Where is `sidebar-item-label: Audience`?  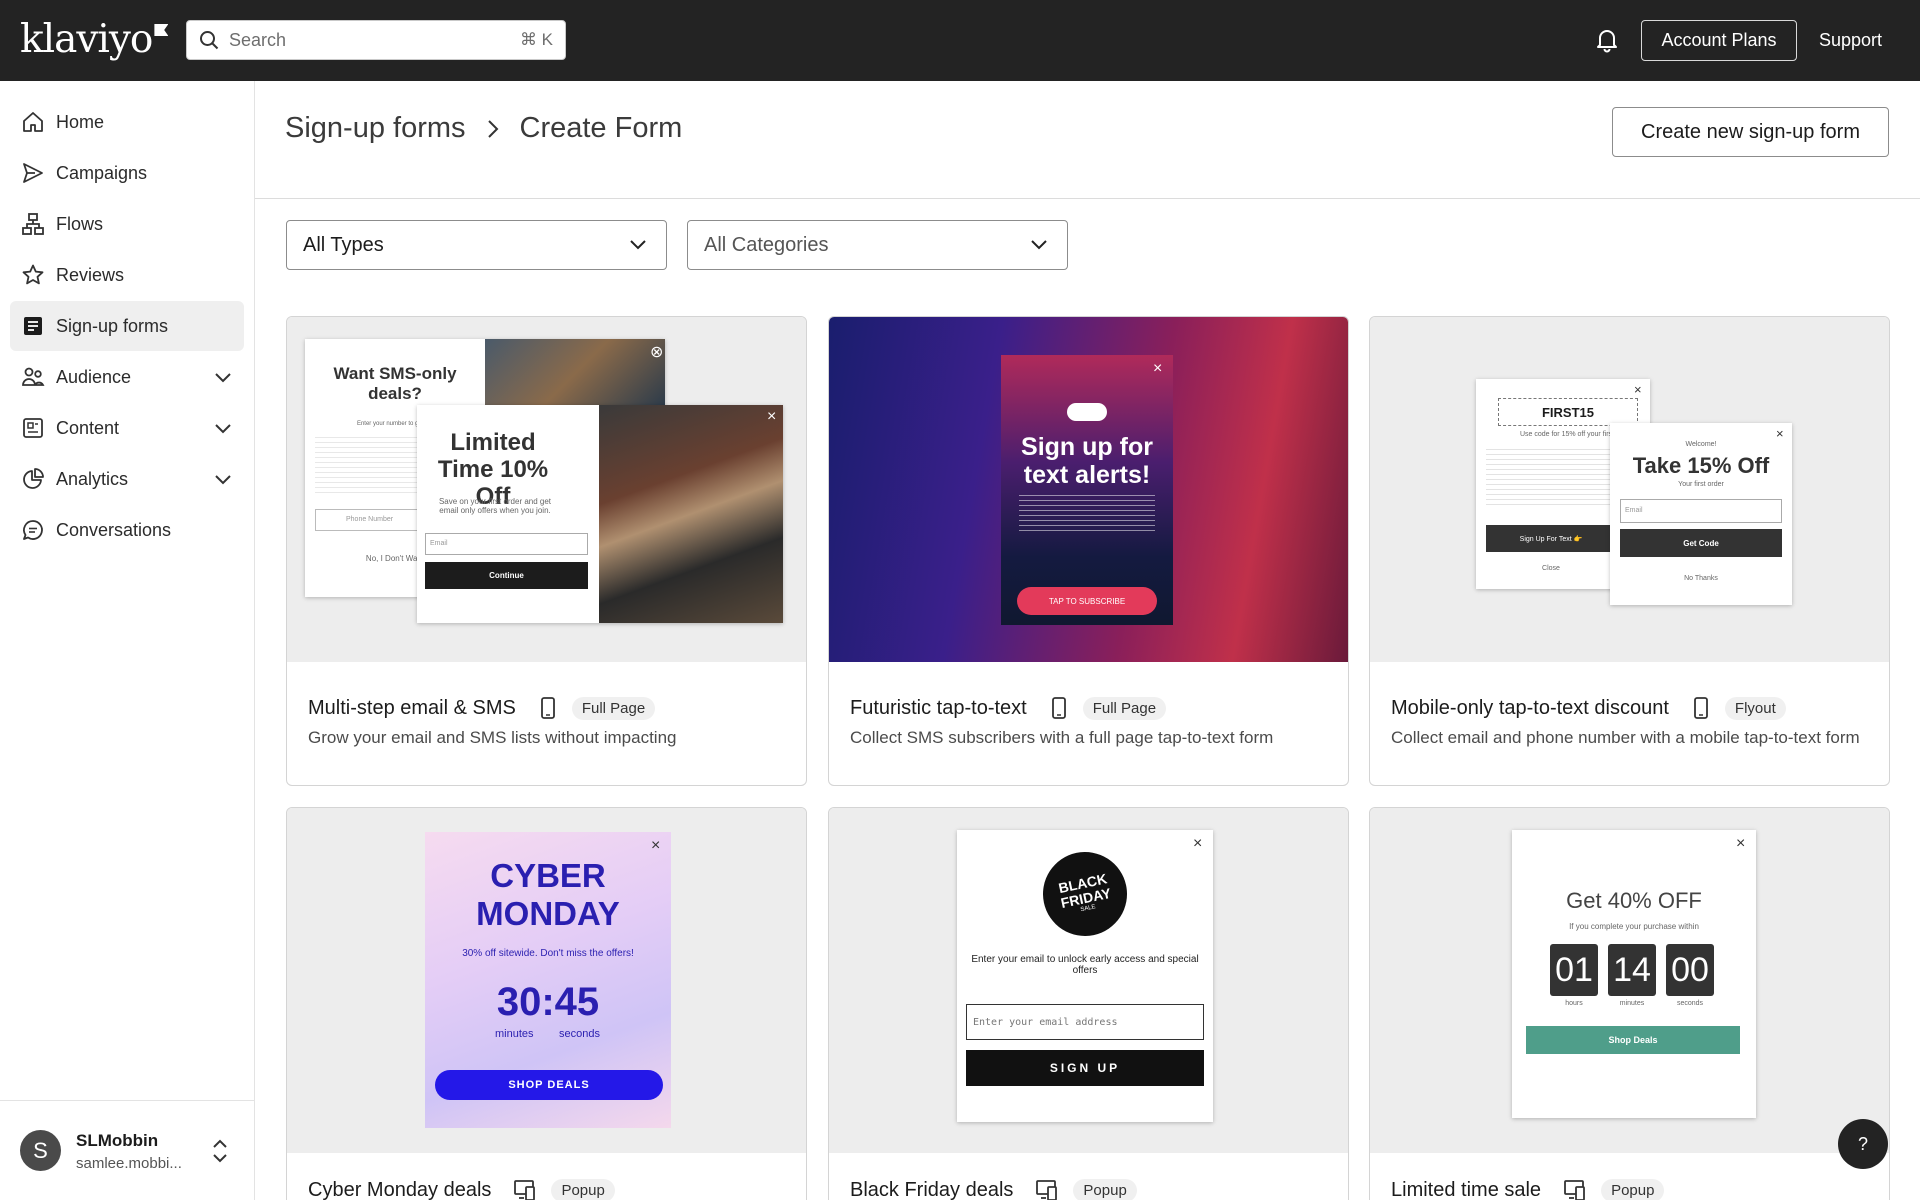
sidebar-item-label: Audience is located at coordinates (94, 376).